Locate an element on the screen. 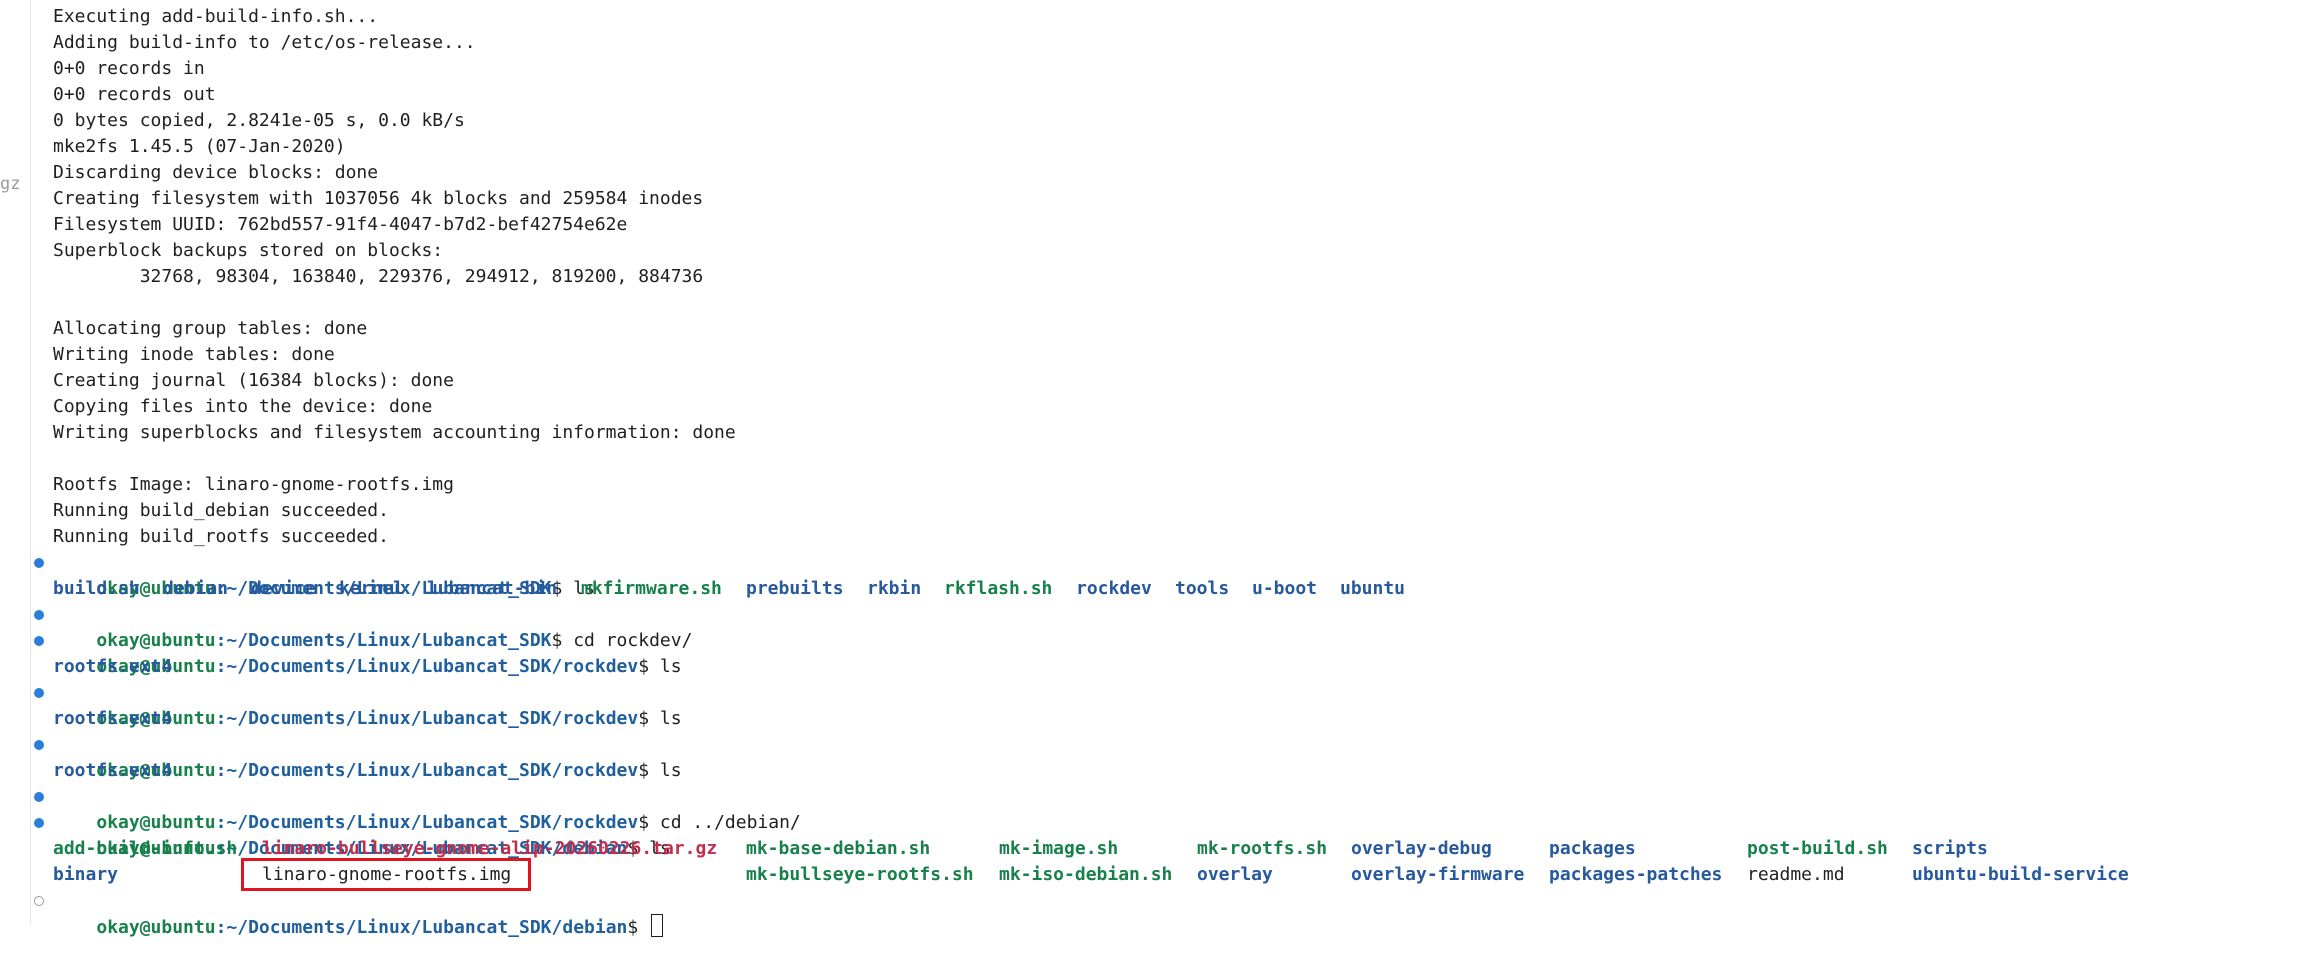 The width and height of the screenshot is (2308, 967). prompt-path: :~/Documents/Linux/Lubancat_SDK/debian is located at coordinates (421, 927).